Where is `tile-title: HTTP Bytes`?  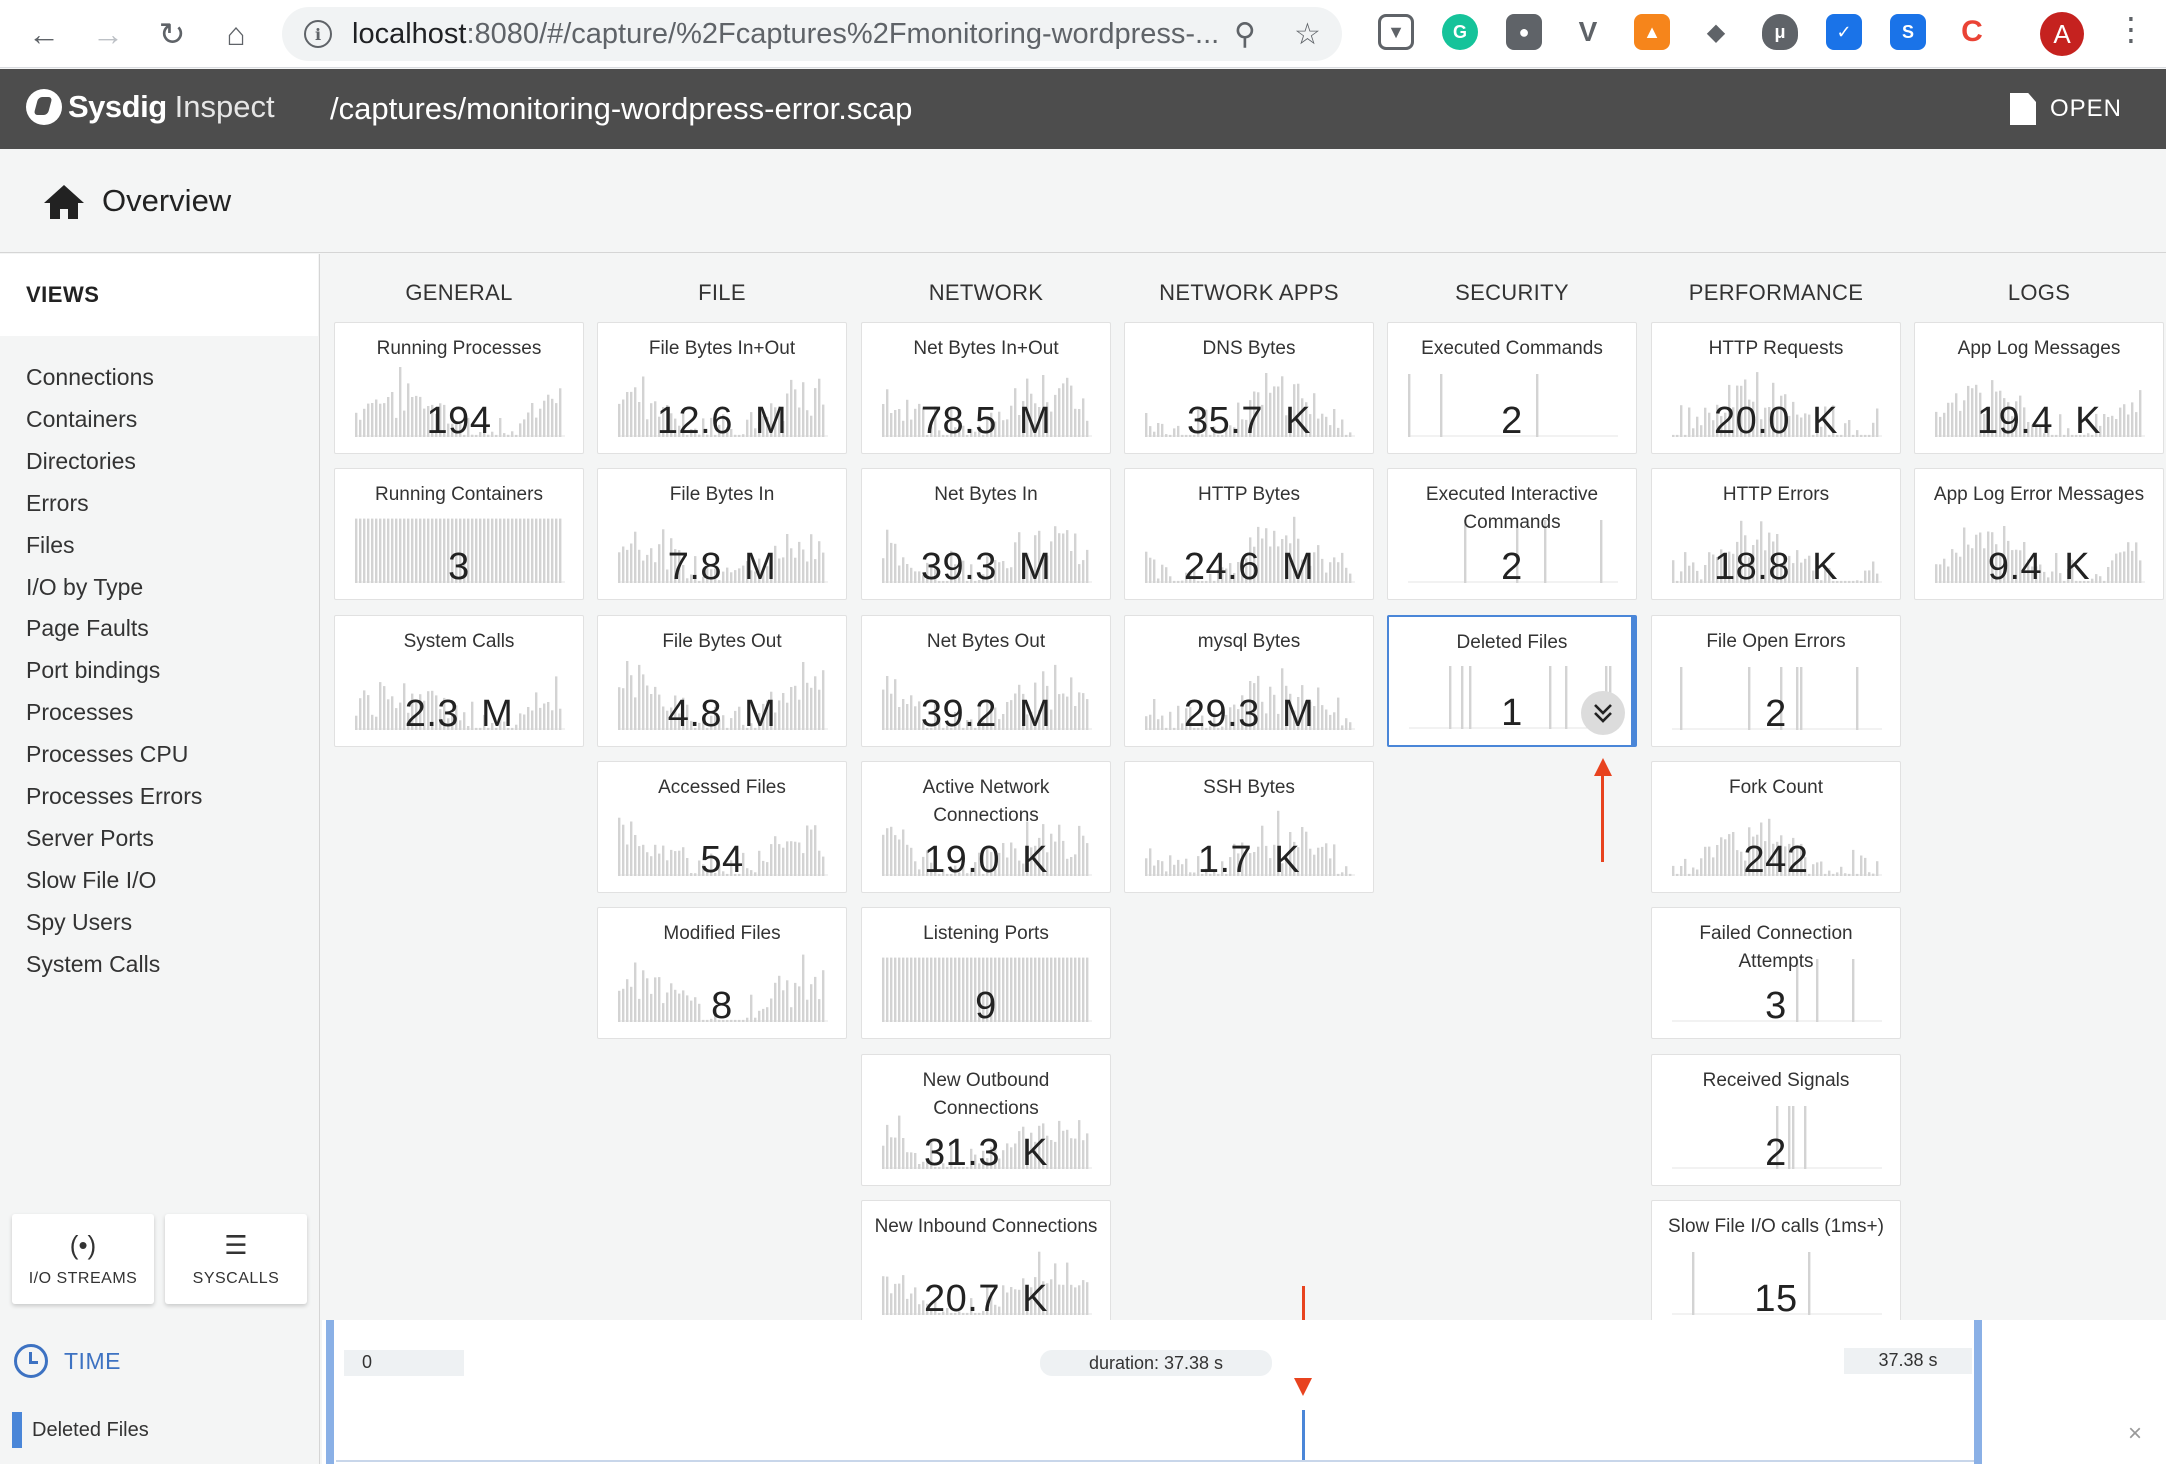 tile-title: HTTP Bytes is located at coordinates (1249, 494).